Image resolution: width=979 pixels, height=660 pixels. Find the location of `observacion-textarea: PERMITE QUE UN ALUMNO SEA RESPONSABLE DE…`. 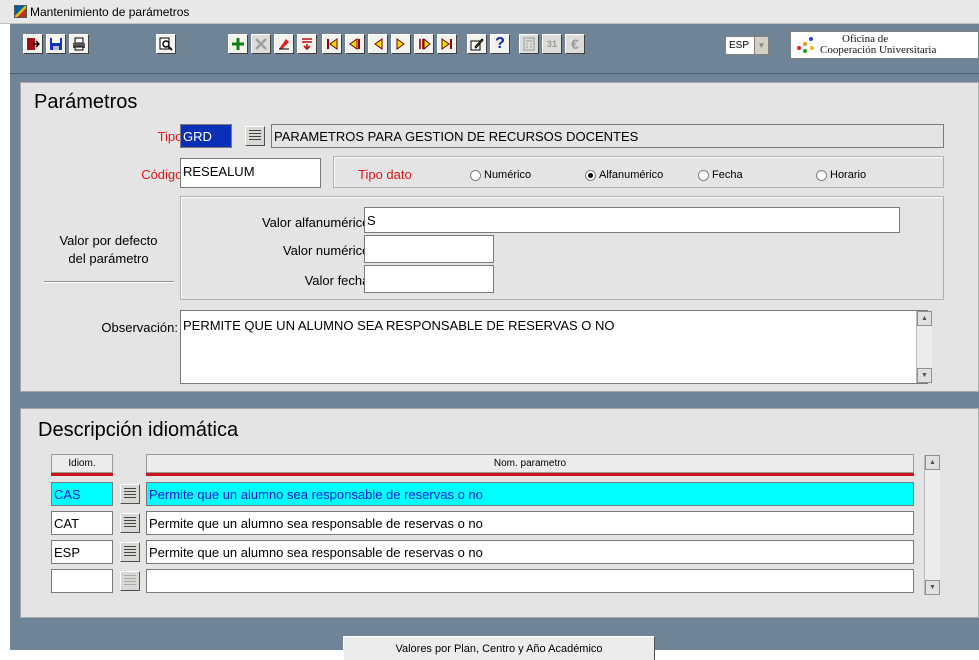

observacion-textarea: PERMITE QUE UN ALUMNO SEA RESPONSABLE DE… is located at coordinates (554, 347).